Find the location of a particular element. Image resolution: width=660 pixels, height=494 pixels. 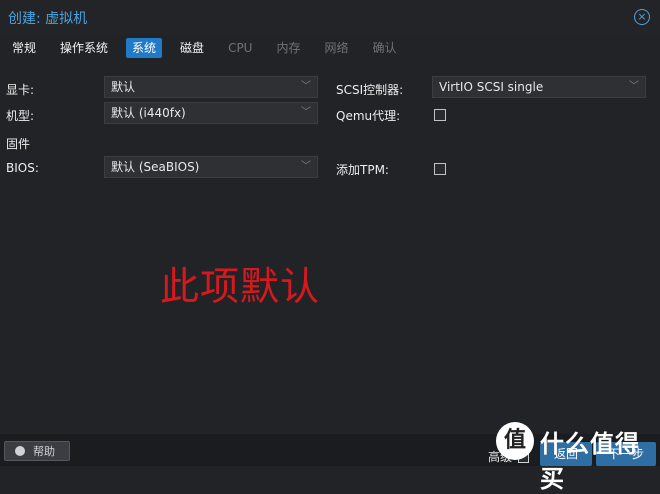

row-machine: 机型: 默认 (i440fx) ﹀ Qemu代理: is located at coordinates (330, 114).